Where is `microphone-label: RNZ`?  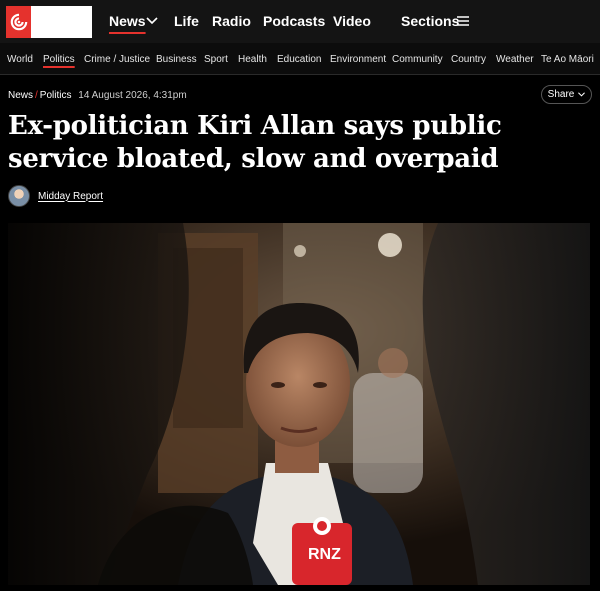 microphone-label: RNZ is located at coordinates (324, 554).